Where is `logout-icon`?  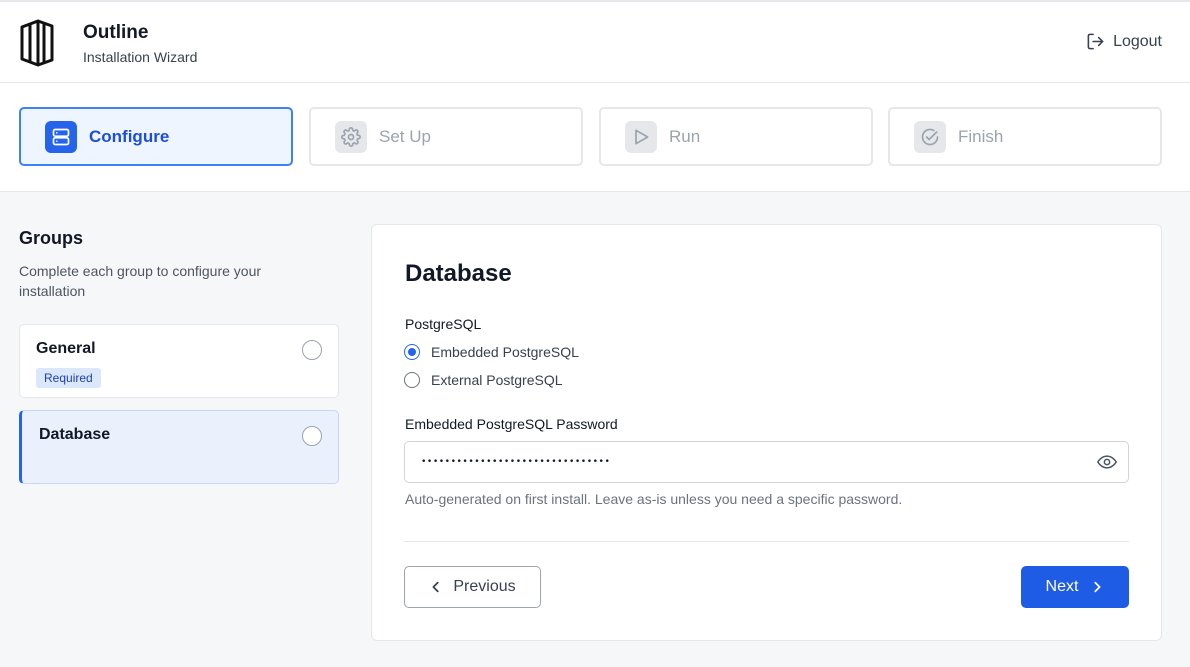 logout-icon is located at coordinates (1095, 41).